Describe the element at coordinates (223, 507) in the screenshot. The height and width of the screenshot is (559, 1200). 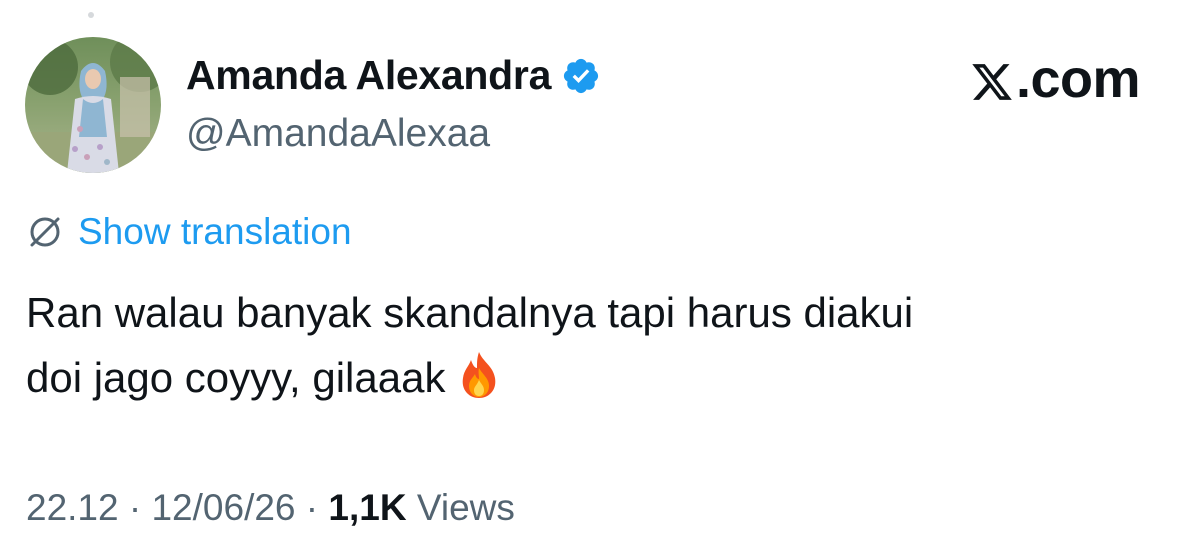
I see `tweet-date: 12/06/26` at that location.